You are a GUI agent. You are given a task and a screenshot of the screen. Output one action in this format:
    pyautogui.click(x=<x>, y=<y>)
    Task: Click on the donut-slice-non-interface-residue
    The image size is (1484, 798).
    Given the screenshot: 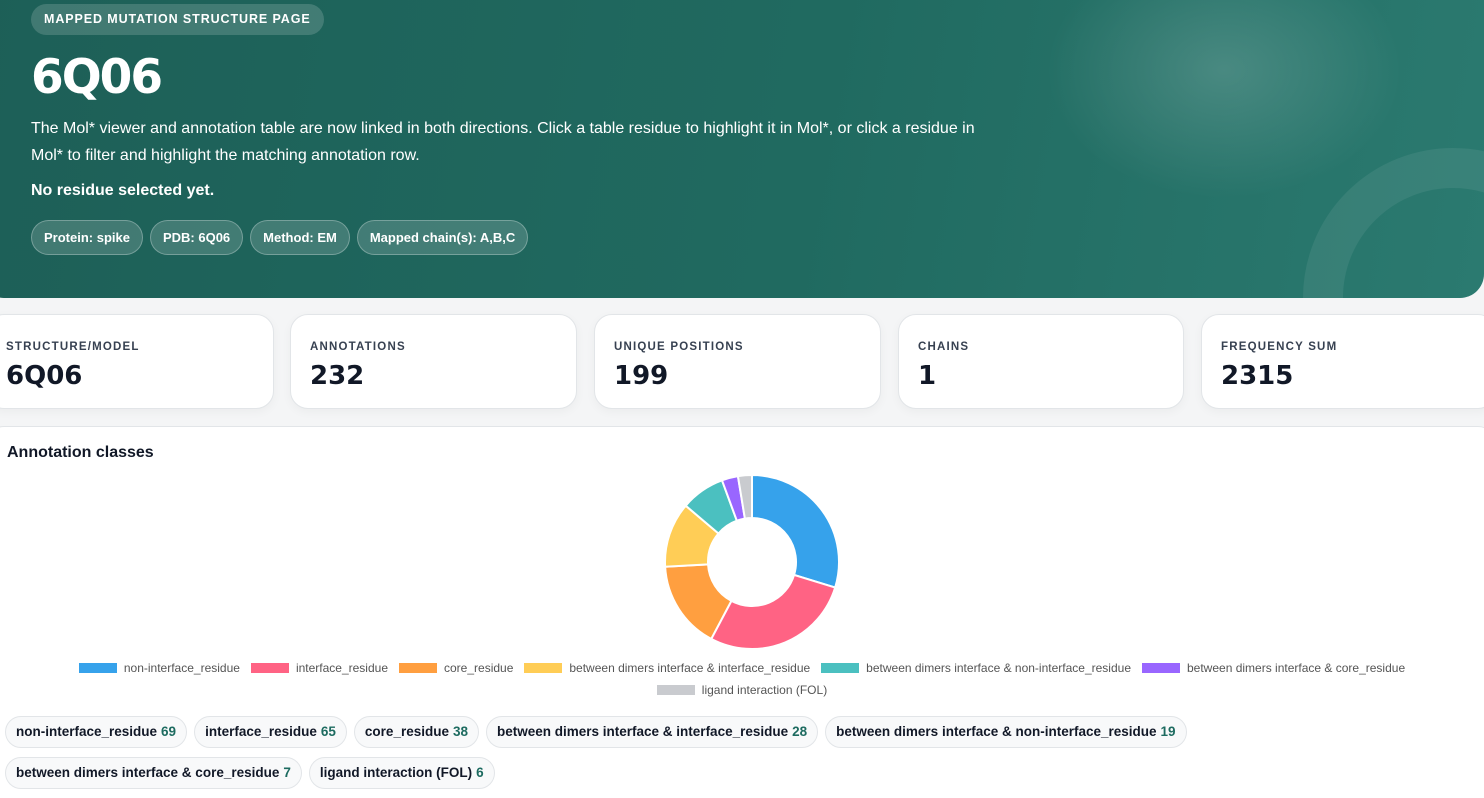 What is the action you would take?
    pyautogui.click(x=795, y=531)
    